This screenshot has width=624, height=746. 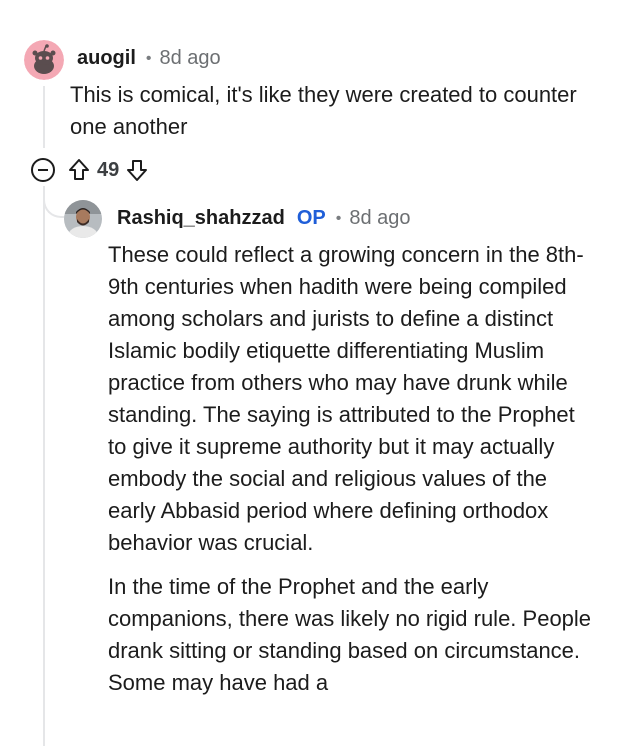 What do you see at coordinates (83, 219) in the screenshot?
I see `user-photo-avatar` at bounding box center [83, 219].